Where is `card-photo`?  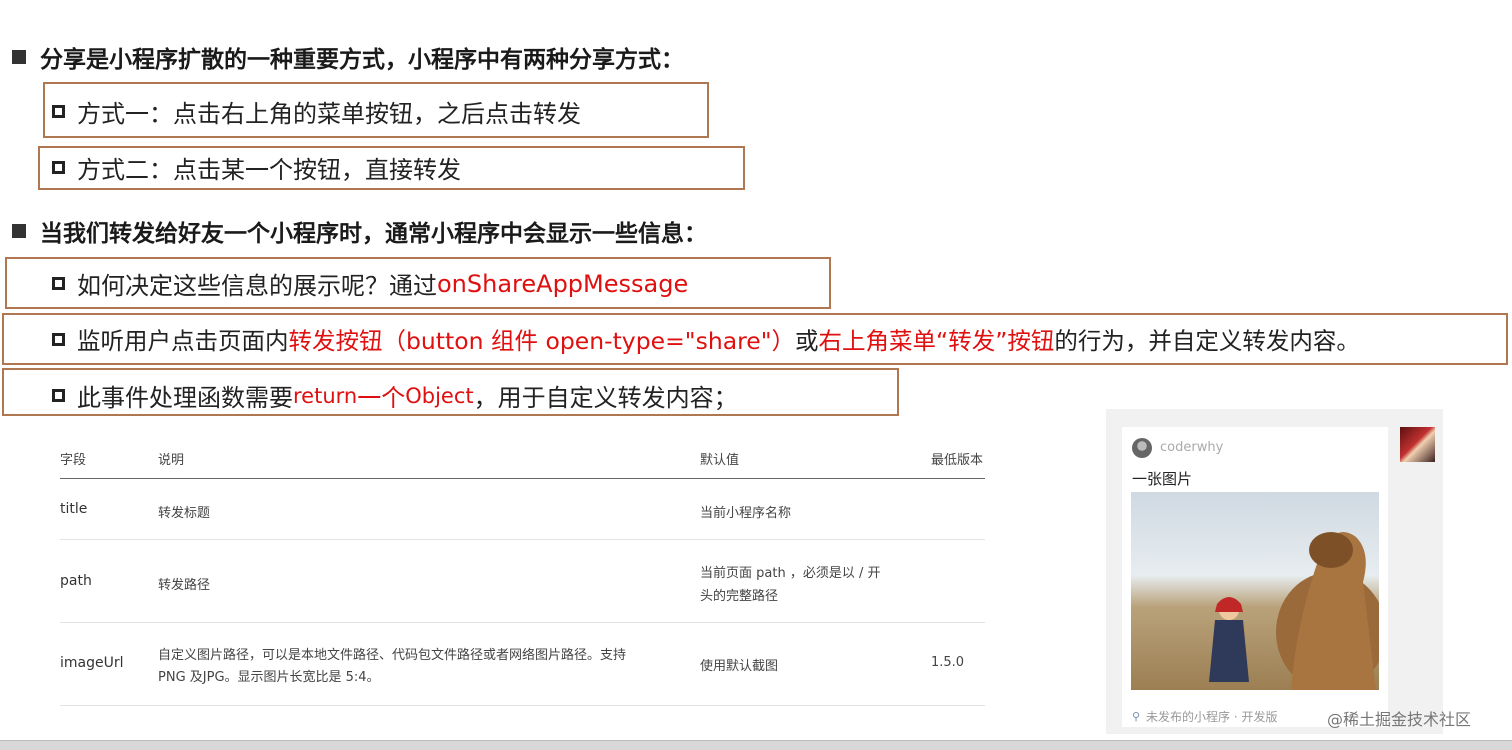
card-photo is located at coordinates (1255, 591).